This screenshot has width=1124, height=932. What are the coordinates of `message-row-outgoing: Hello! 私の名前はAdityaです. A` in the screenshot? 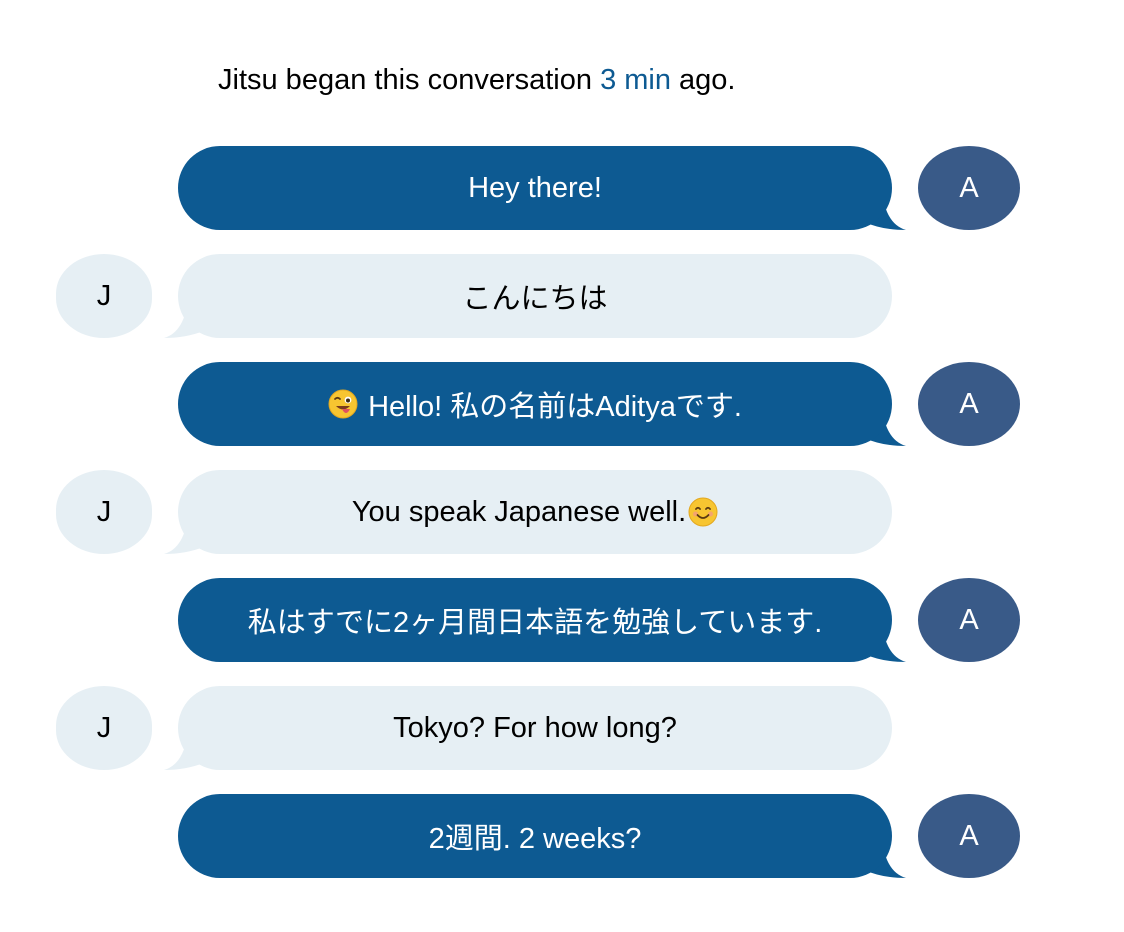 It's located at (562, 404).